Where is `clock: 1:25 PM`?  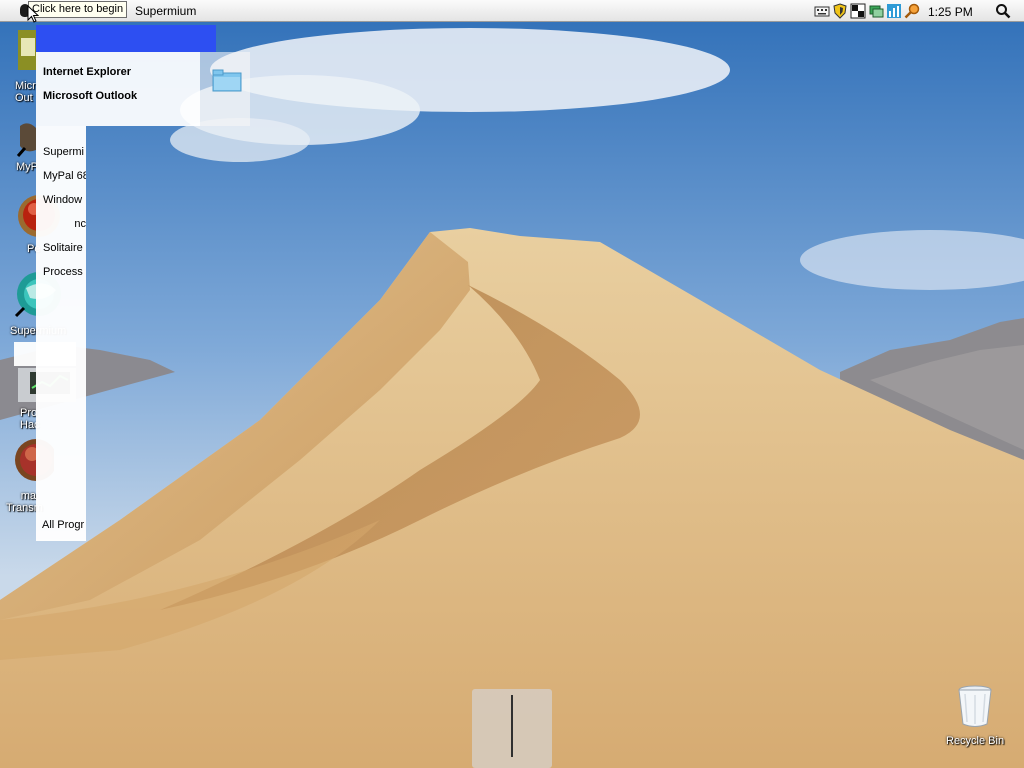 clock: 1:25 PM is located at coordinates (950, 12).